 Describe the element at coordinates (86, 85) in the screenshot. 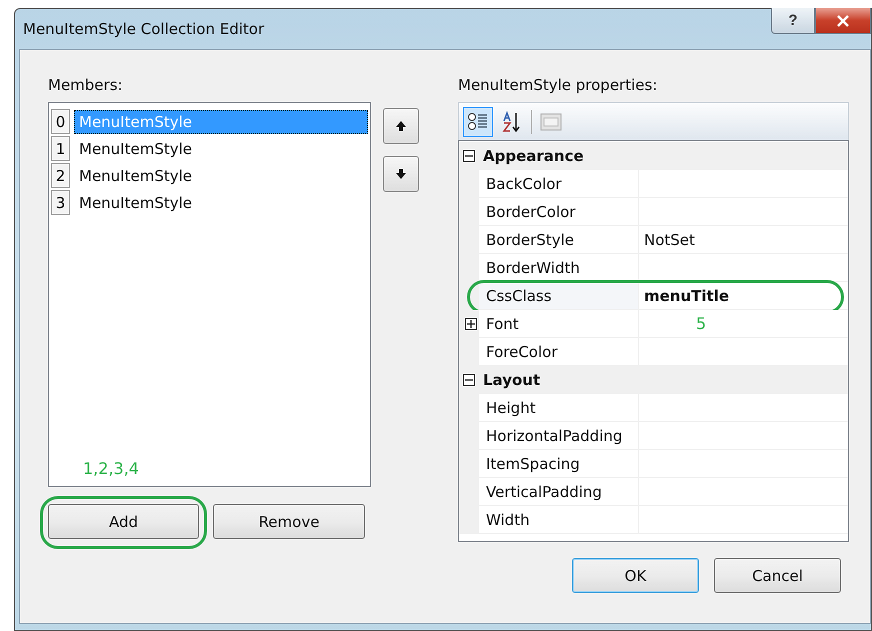

I see `members-label: Members:` at that location.